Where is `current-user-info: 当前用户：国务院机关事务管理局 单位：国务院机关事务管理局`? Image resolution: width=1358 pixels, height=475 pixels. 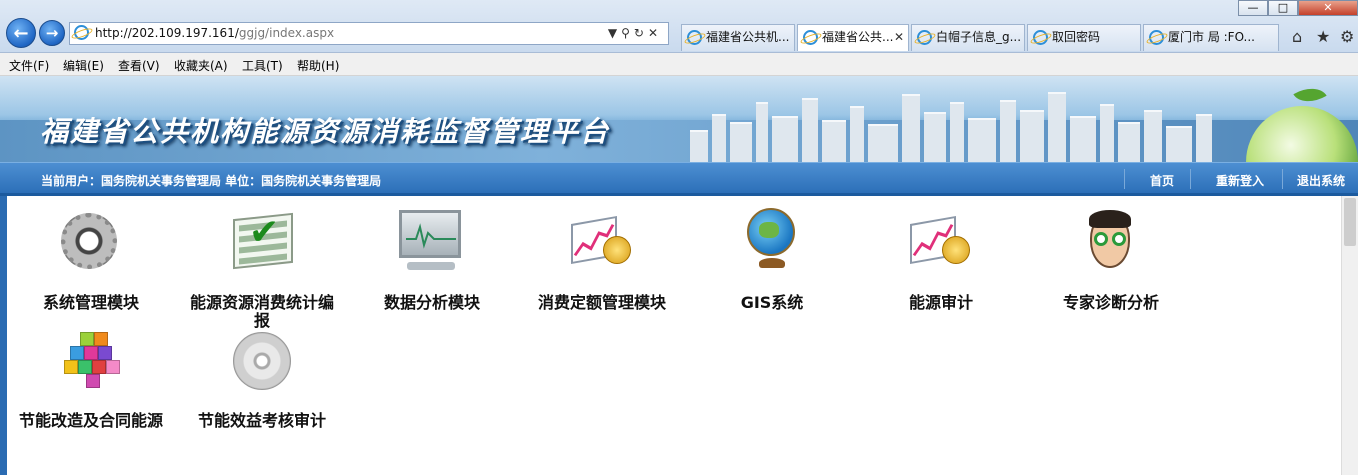
current-user-info: 当前用户：国务院机关事务管理局 单位：国务院机关事务管理局 is located at coordinates (211, 181).